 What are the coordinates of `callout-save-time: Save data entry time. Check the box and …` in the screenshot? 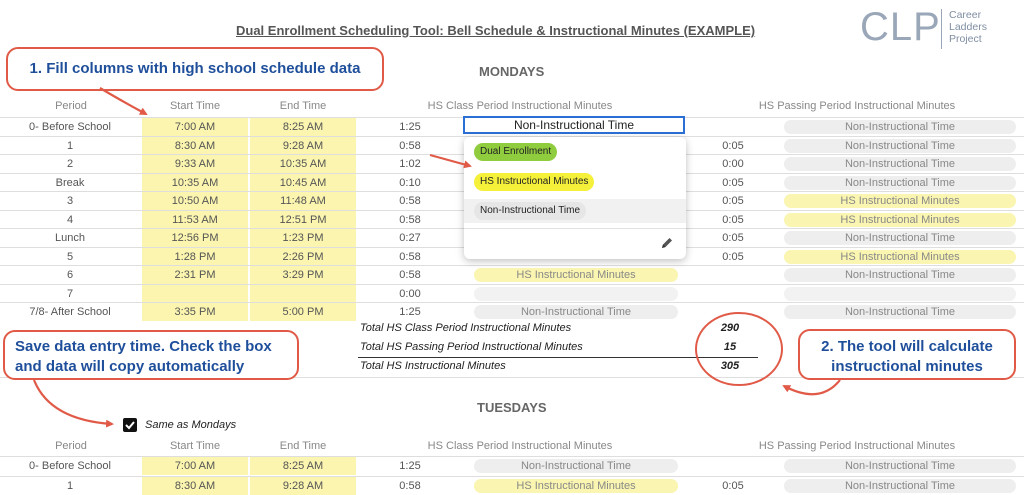 It's located at (151, 355).